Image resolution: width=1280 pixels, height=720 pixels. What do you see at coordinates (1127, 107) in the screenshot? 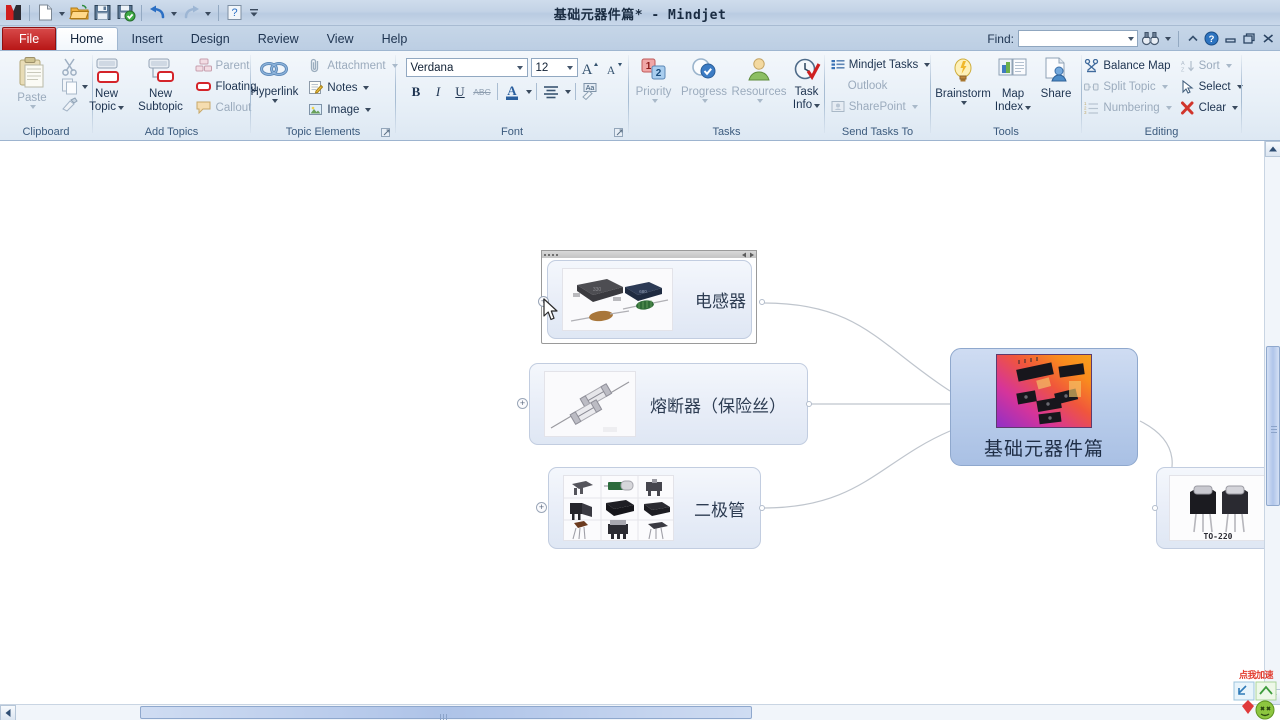
I see `numbering-button: 123 Numbering` at bounding box center [1127, 107].